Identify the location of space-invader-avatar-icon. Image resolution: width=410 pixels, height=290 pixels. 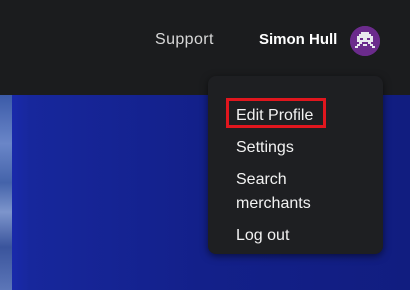
(365, 41).